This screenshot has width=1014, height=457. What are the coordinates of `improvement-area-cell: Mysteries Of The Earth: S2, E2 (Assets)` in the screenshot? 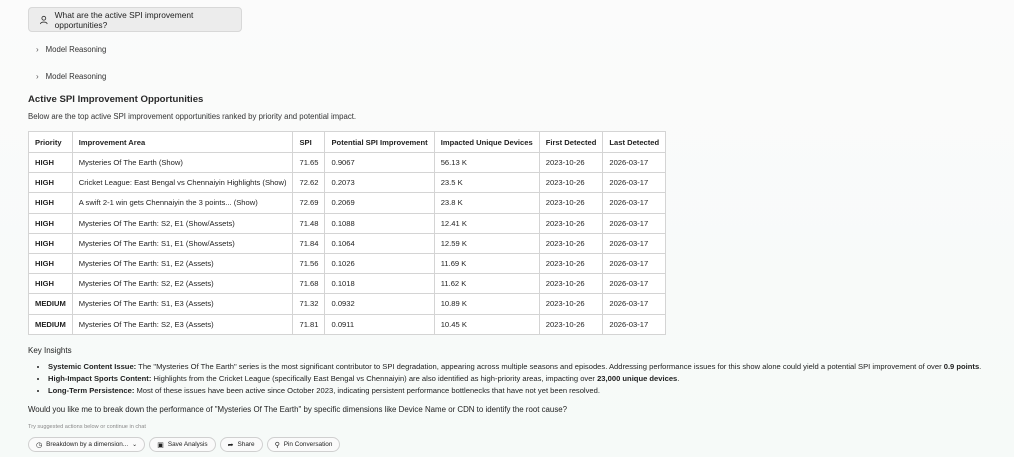 It's located at (182, 284).